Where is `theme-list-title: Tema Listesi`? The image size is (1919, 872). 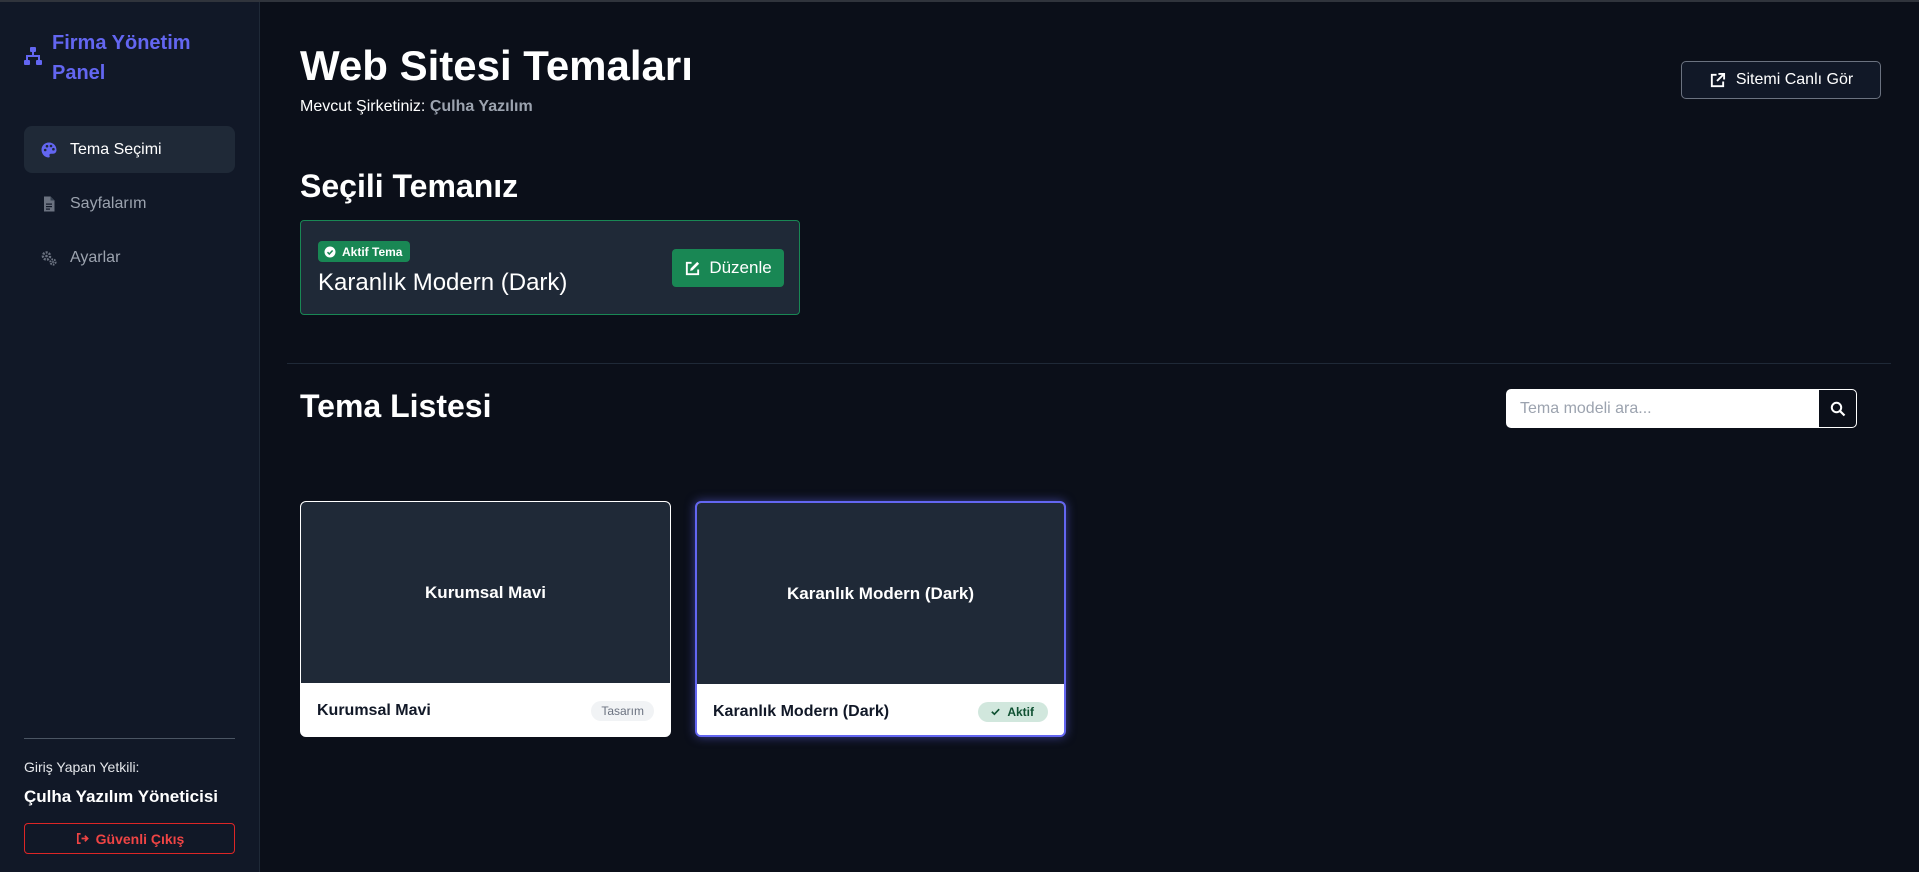
theme-list-title: Tema Listesi is located at coordinates (396, 406).